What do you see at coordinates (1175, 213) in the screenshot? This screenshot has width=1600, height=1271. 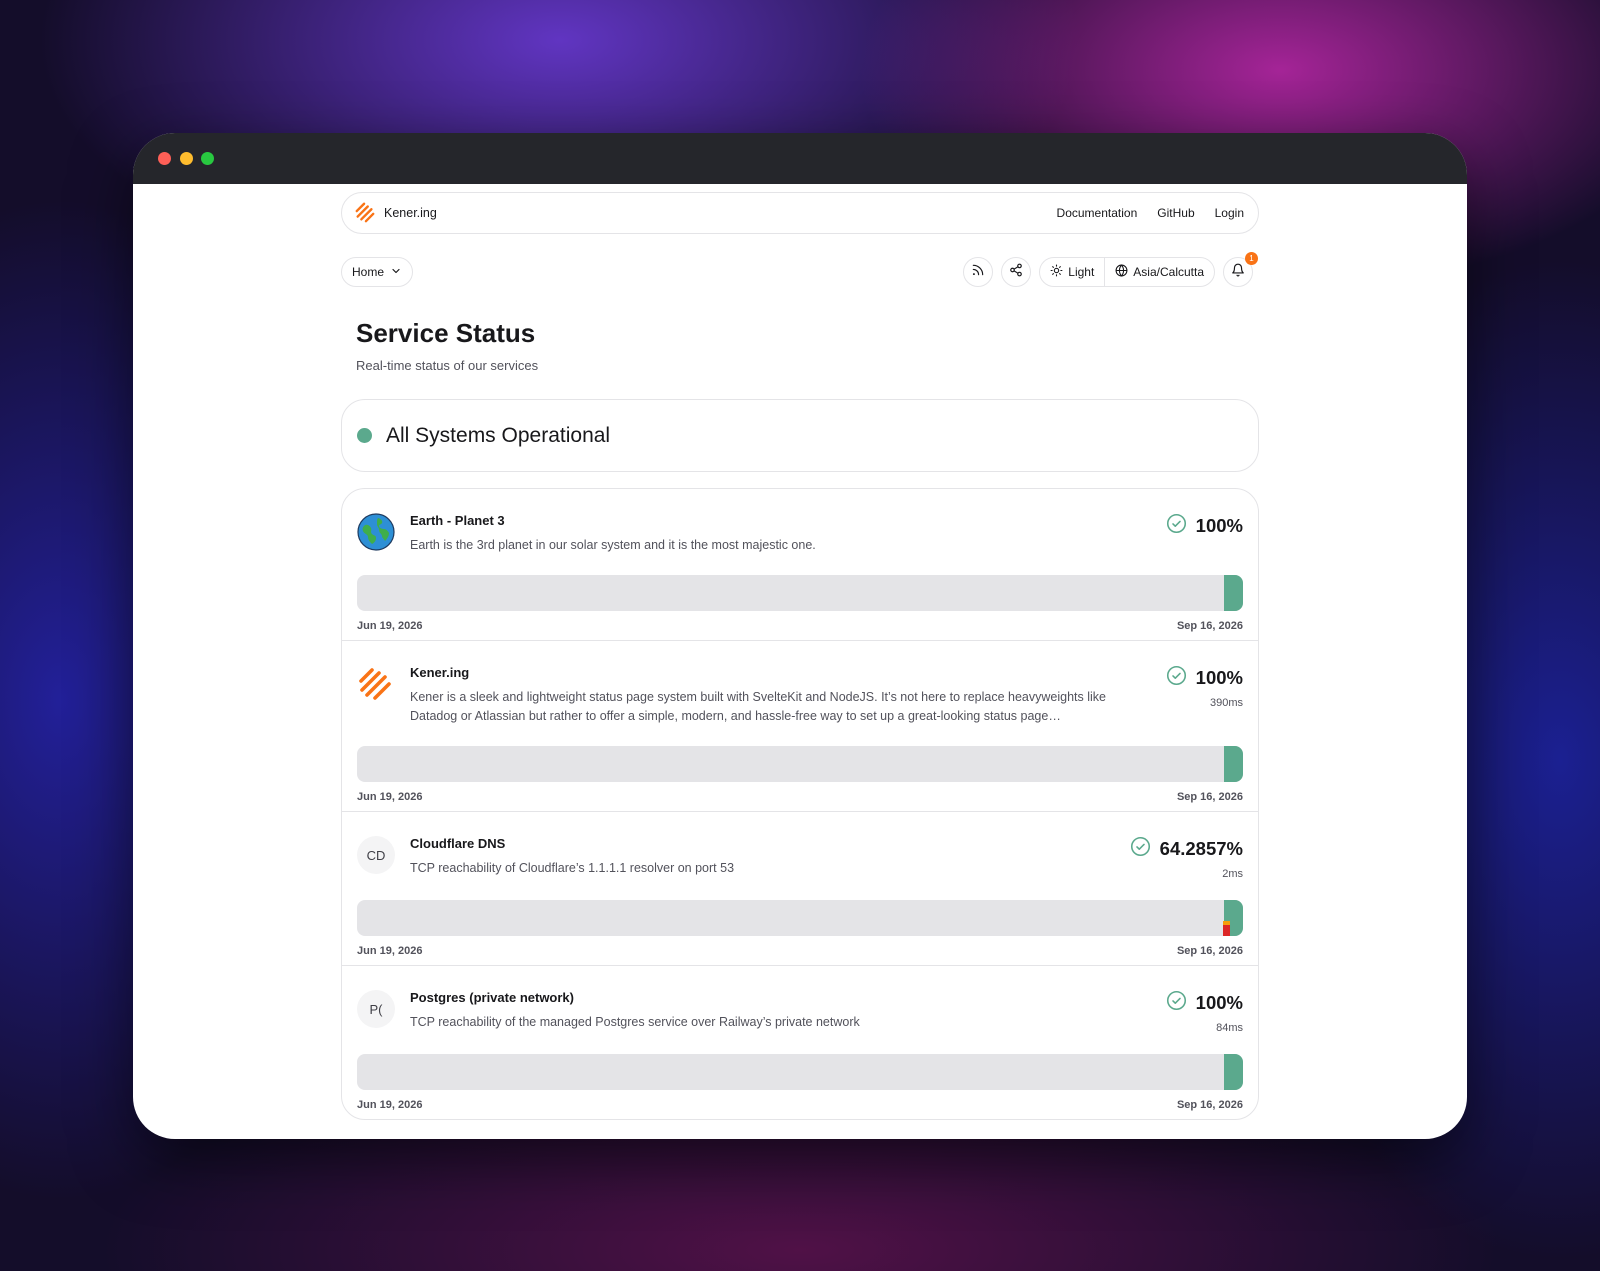 I see `nav-link-github: GitHub` at bounding box center [1175, 213].